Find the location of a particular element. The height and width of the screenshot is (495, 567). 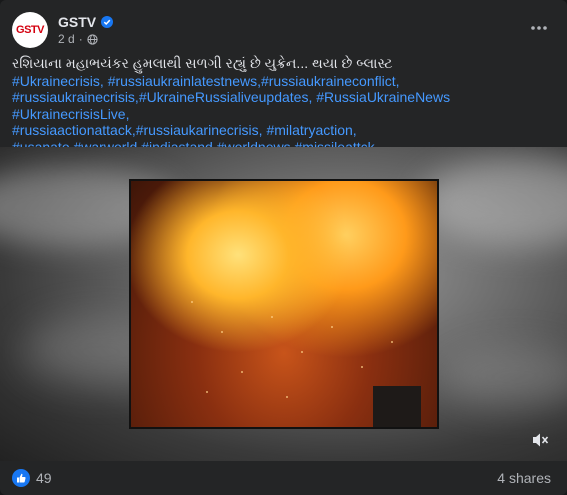

post-header: GSTV GSTV 2 d · is located at coordinates (63, 30).